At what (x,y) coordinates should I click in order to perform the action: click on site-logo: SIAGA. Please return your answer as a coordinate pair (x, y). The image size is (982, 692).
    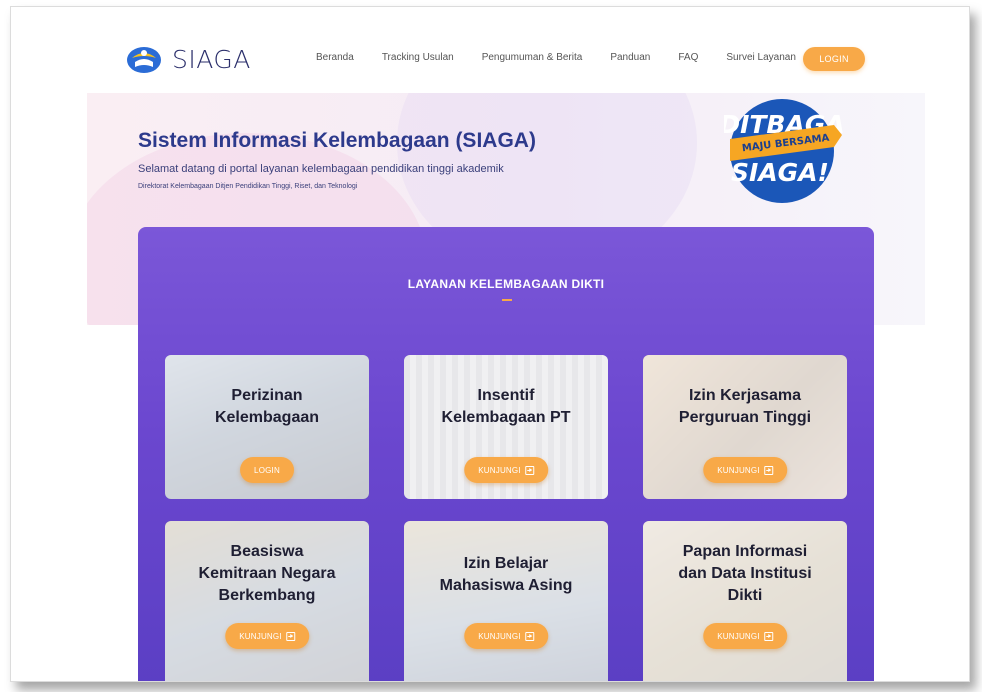
    Looking at the image, I should click on (188, 59).